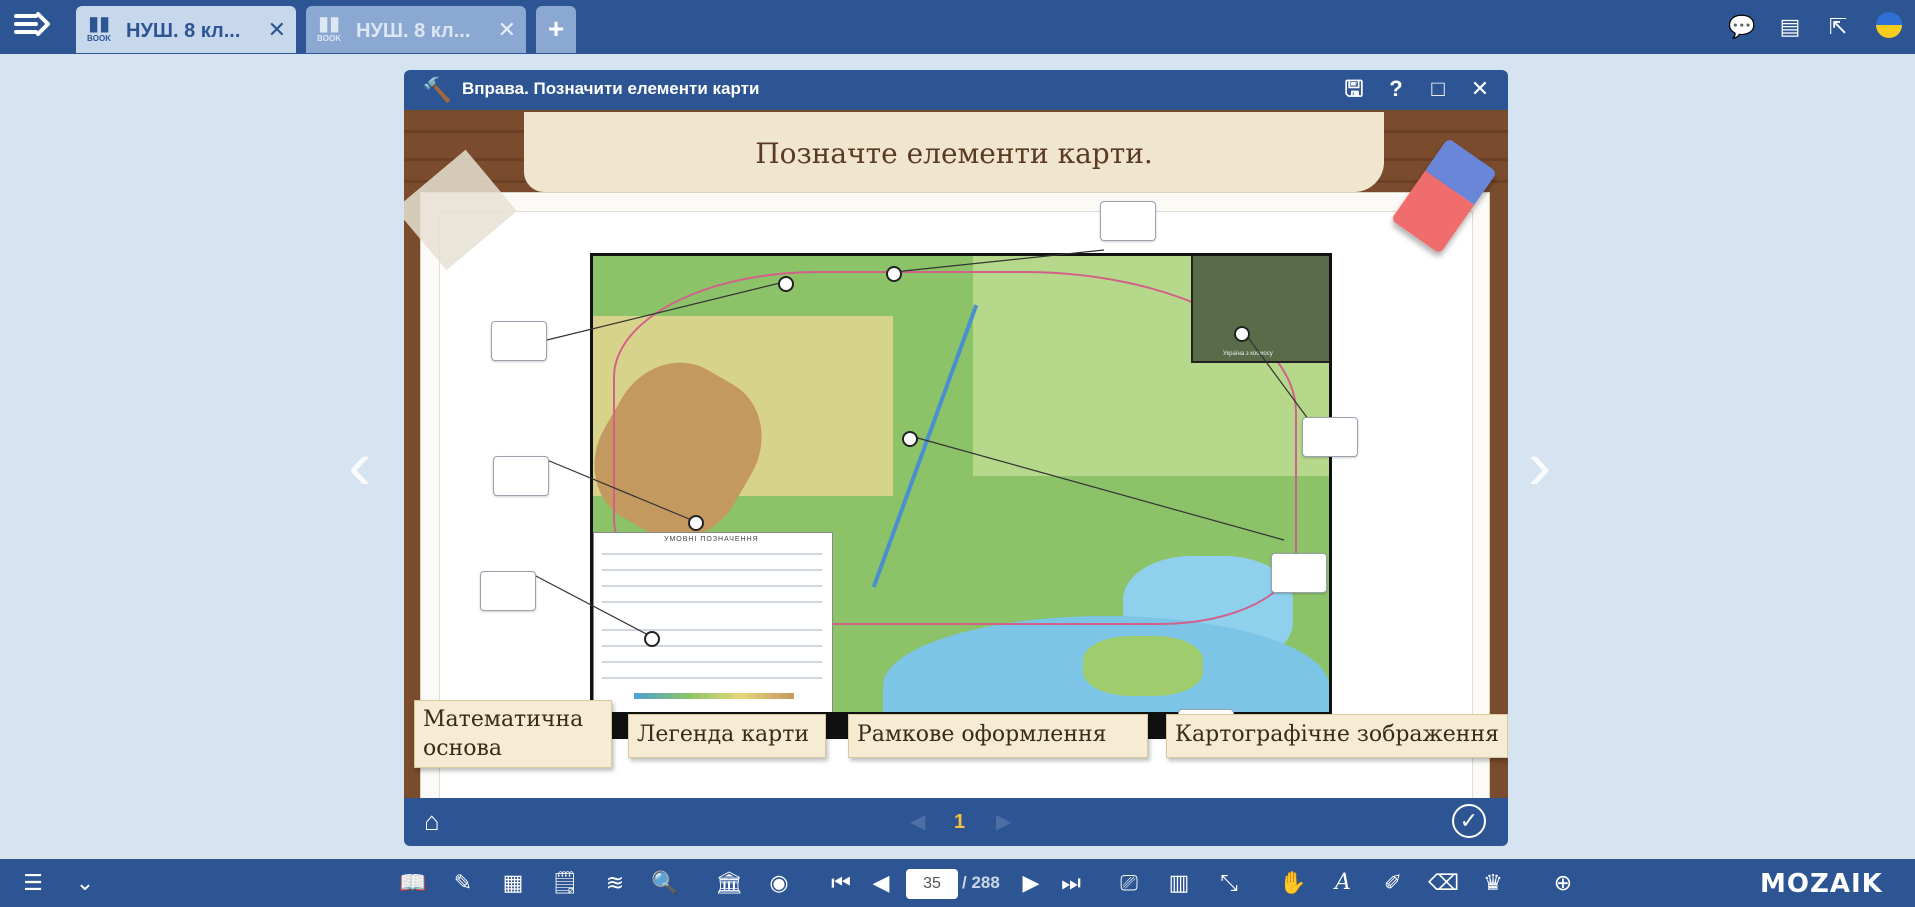  I want to click on eraser-tool-icon: ⌫, so click(1443, 883).